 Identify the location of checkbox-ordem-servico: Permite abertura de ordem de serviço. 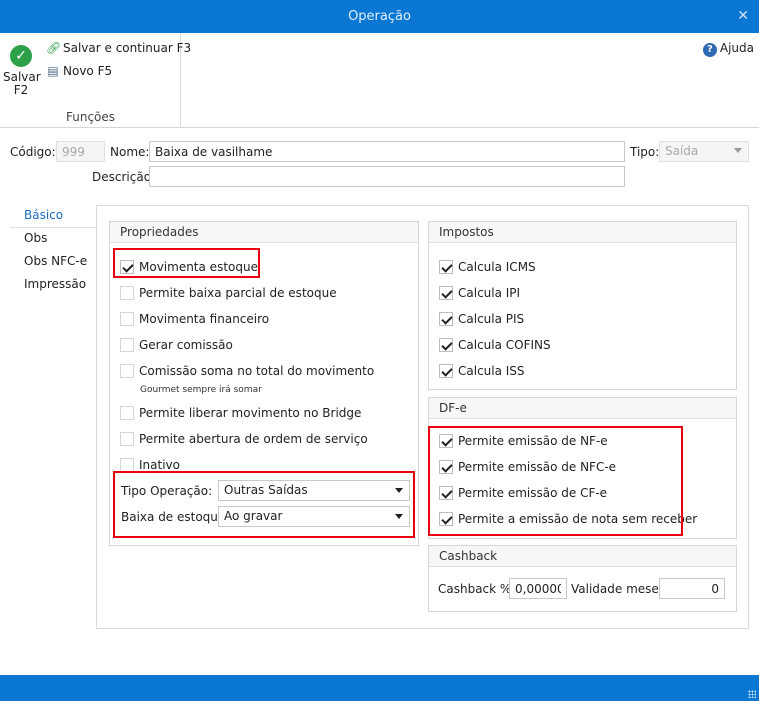
(244, 439).